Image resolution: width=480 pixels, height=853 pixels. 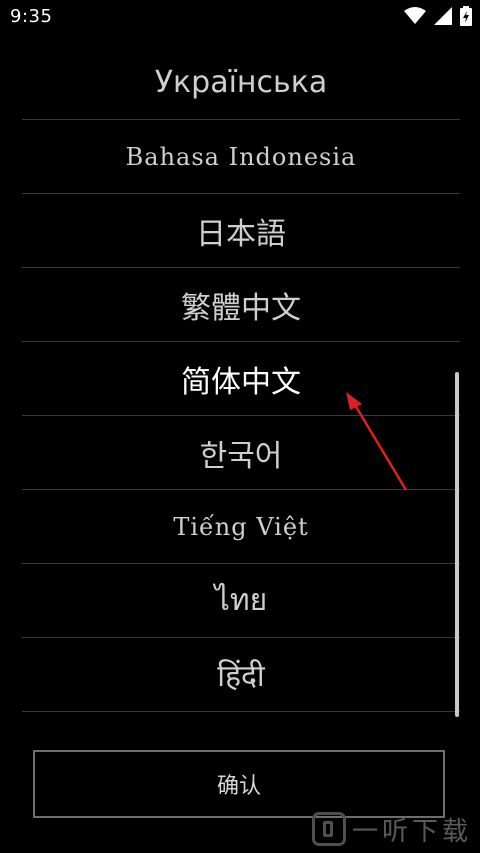 What do you see at coordinates (241, 601) in the screenshot?
I see `language-option-thai: ไทย` at bounding box center [241, 601].